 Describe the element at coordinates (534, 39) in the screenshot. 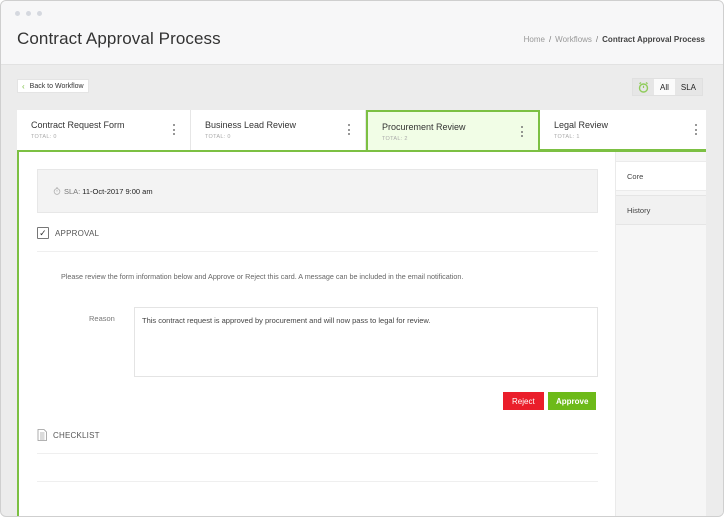

I see `breadcrumb-home: Home` at that location.